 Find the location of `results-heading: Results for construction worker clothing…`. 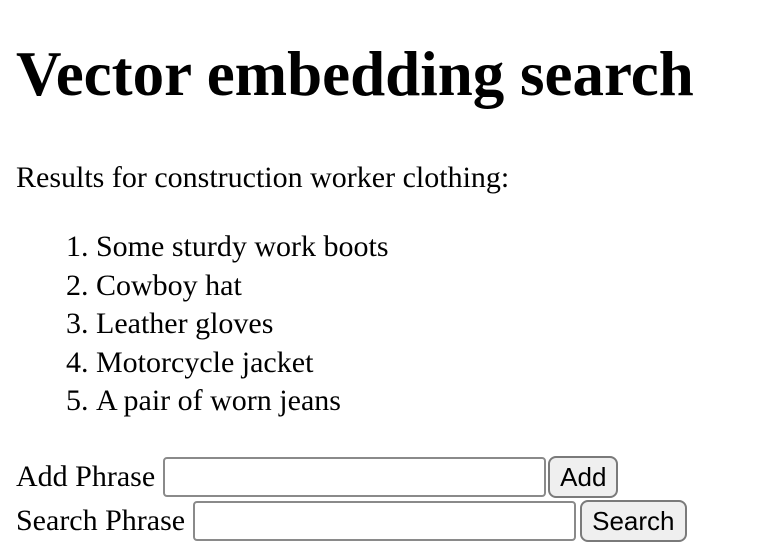

results-heading: Results for construction worker clothing… is located at coordinates (263, 177).